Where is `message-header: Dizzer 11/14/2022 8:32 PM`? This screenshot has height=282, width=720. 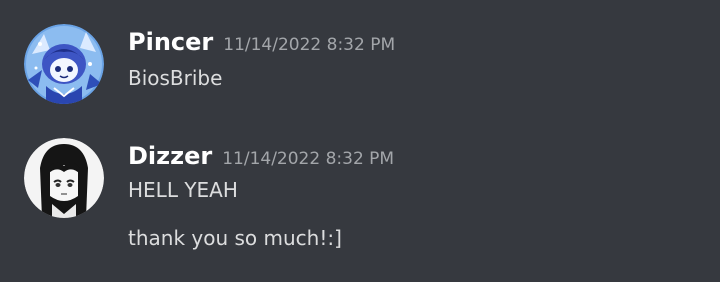 message-header: Dizzer 11/14/2022 8:32 PM is located at coordinates (261, 159).